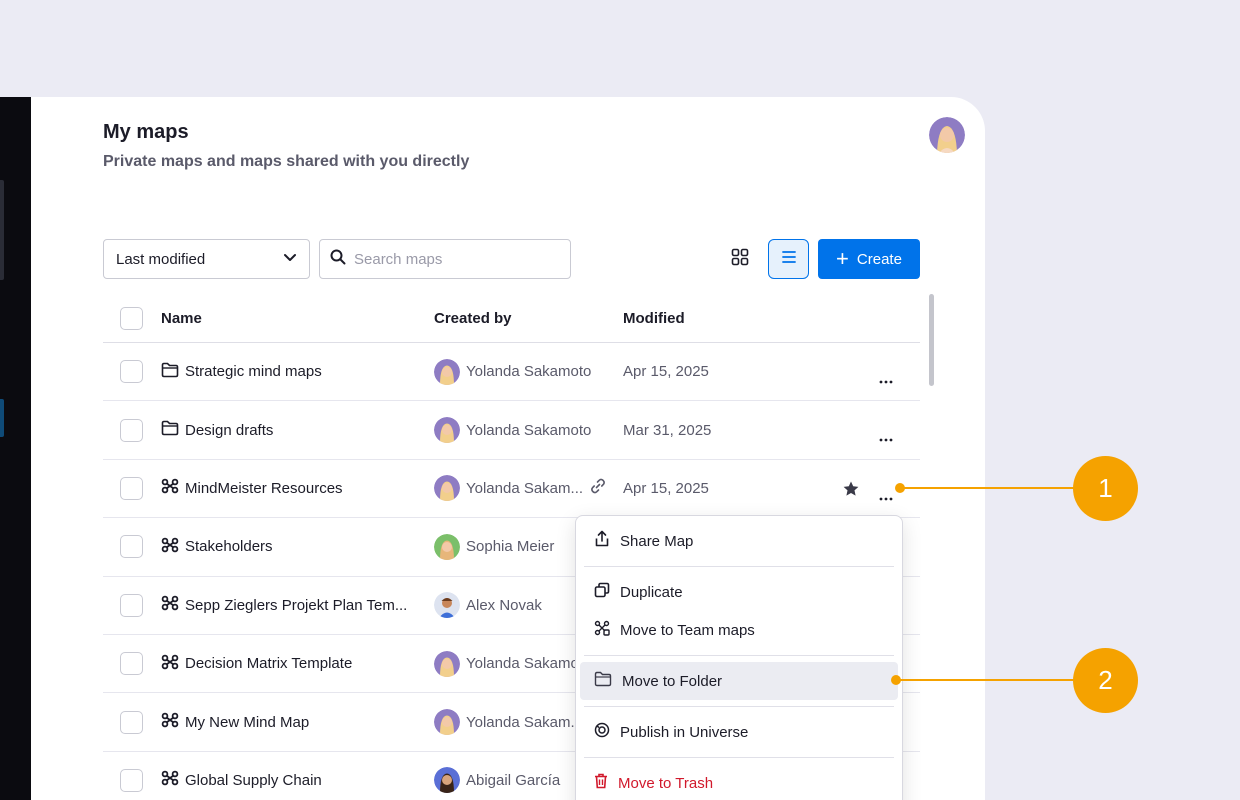 This screenshot has width=1240, height=800. I want to click on row-name: My New Mind Map, so click(247, 722).